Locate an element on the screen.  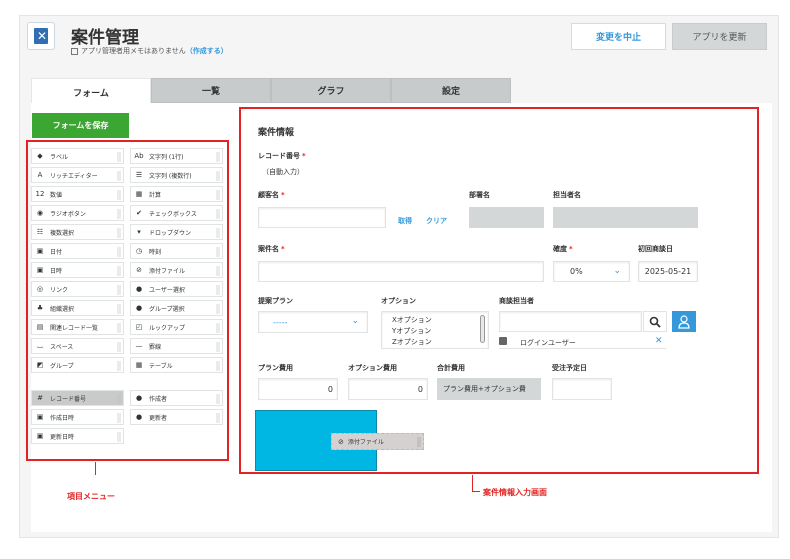
tab-settings: 設定 is located at coordinates (451, 90).